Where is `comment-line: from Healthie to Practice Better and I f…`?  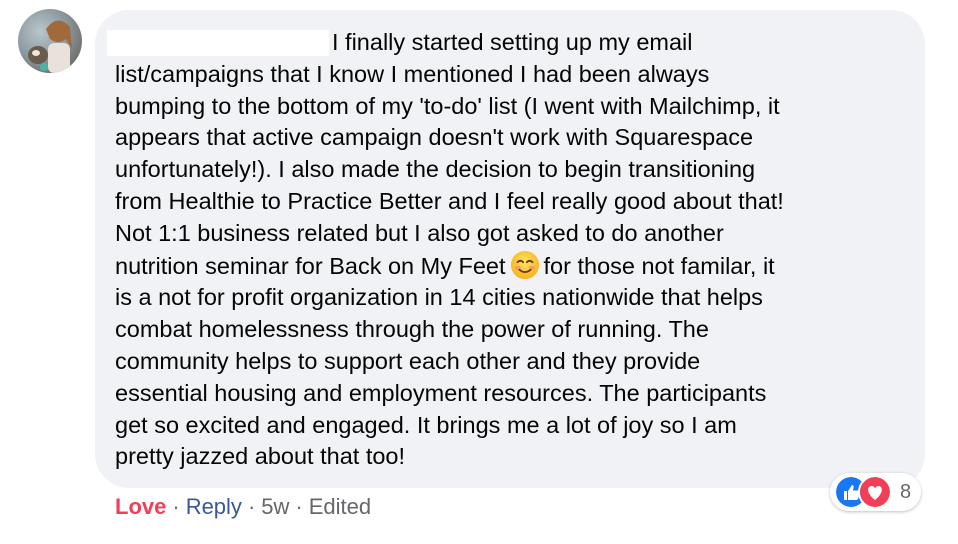 comment-line: from Healthie to Practice Better and I f… is located at coordinates (449, 200).